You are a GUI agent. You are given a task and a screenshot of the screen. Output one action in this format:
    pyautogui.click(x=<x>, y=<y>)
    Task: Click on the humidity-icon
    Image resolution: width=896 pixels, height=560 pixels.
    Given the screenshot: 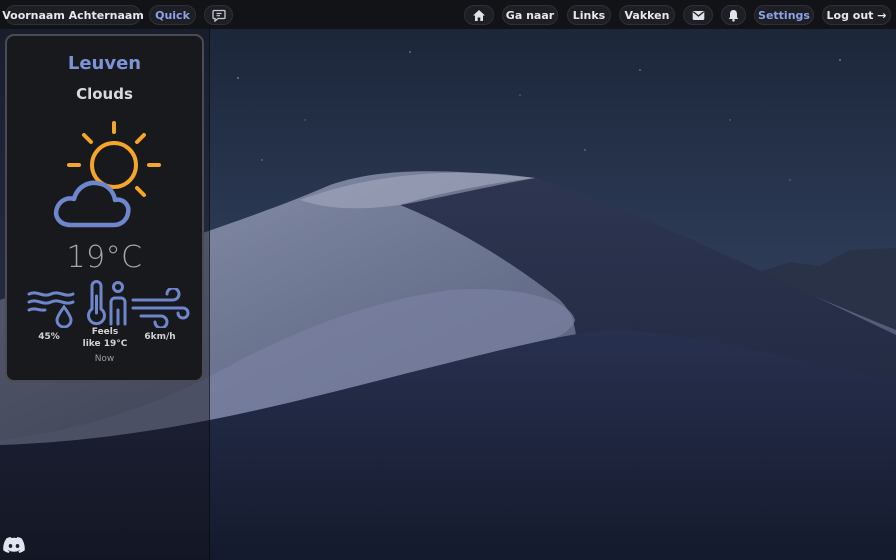 What is the action you would take?
    pyautogui.click(x=51, y=309)
    